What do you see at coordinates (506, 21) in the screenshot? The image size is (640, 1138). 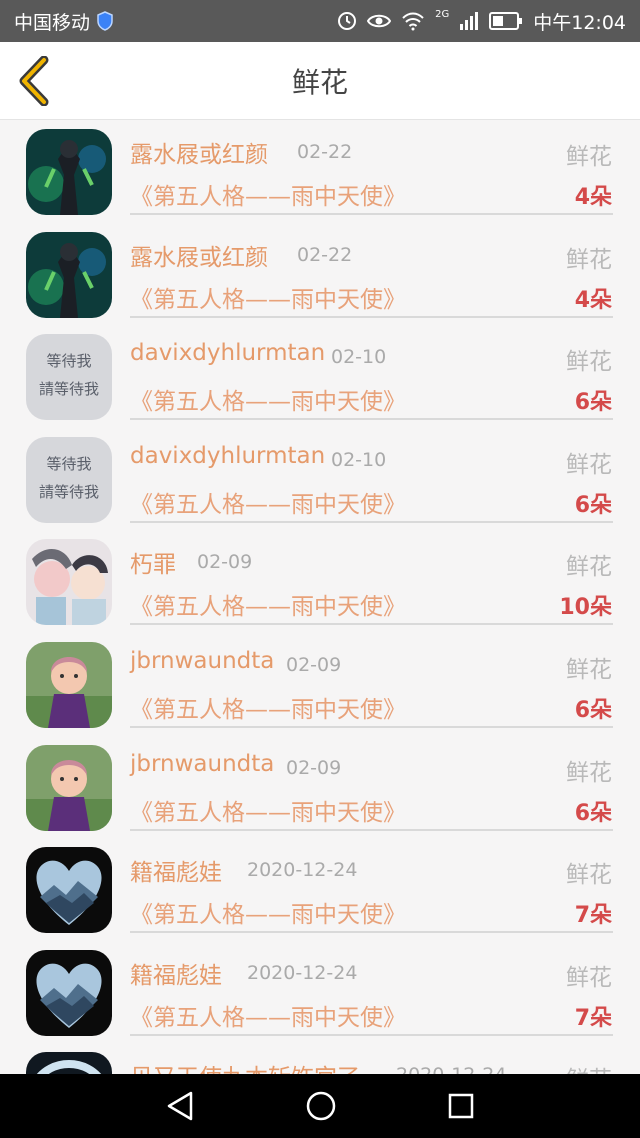 I see `battery-icon` at bounding box center [506, 21].